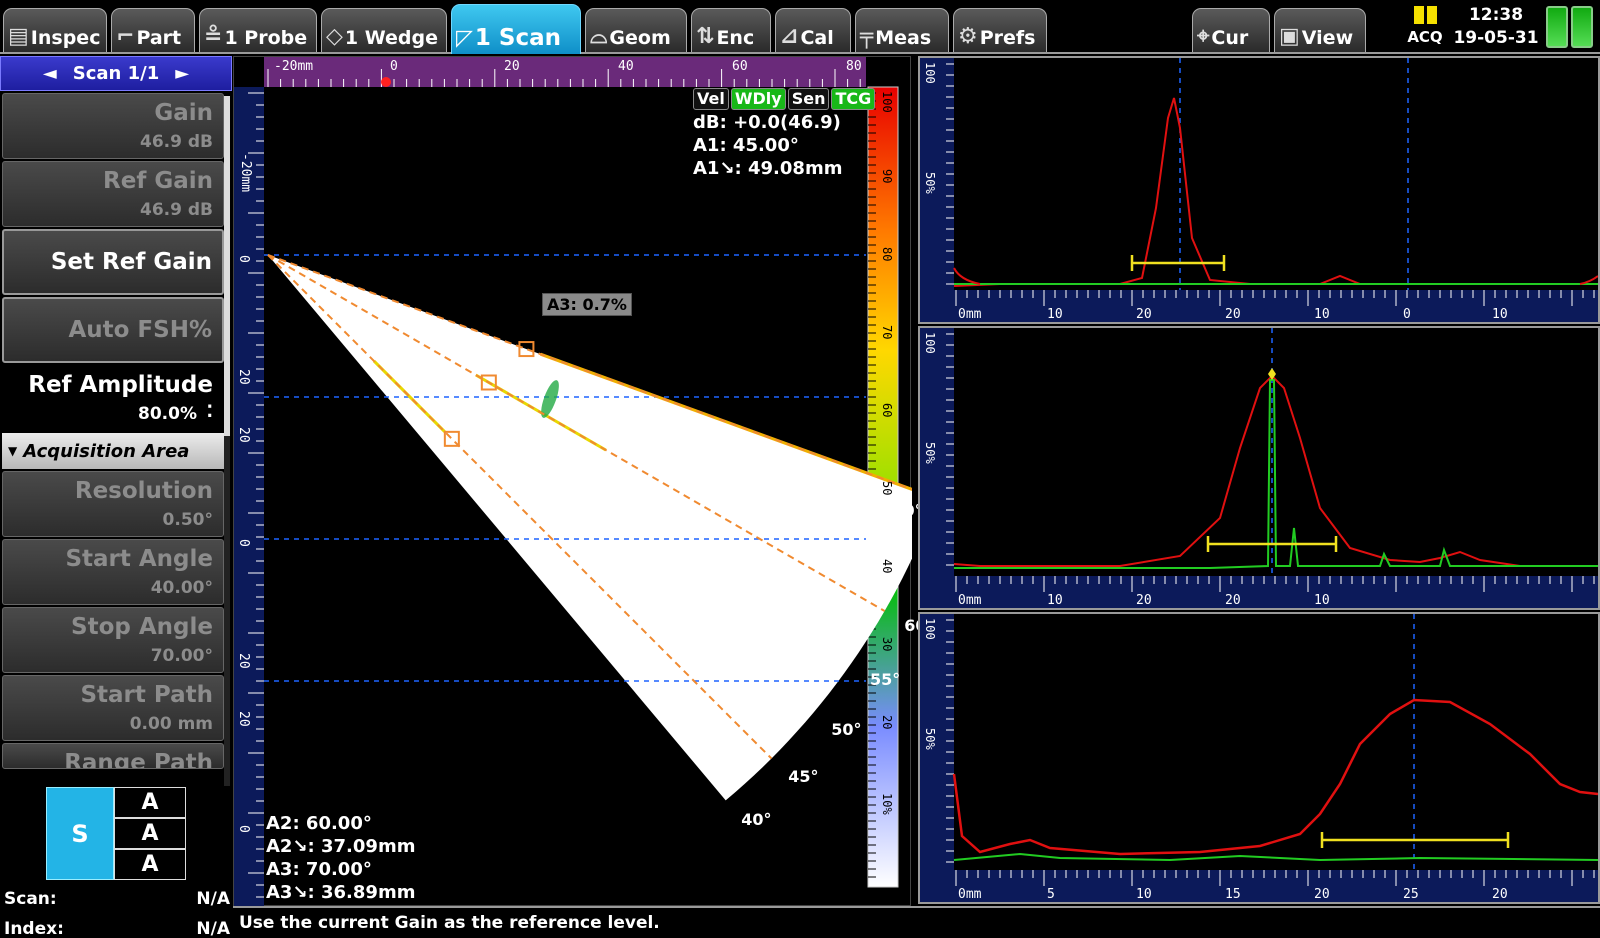  I want to click on tab-part: ⌐ Part, so click(153, 30).